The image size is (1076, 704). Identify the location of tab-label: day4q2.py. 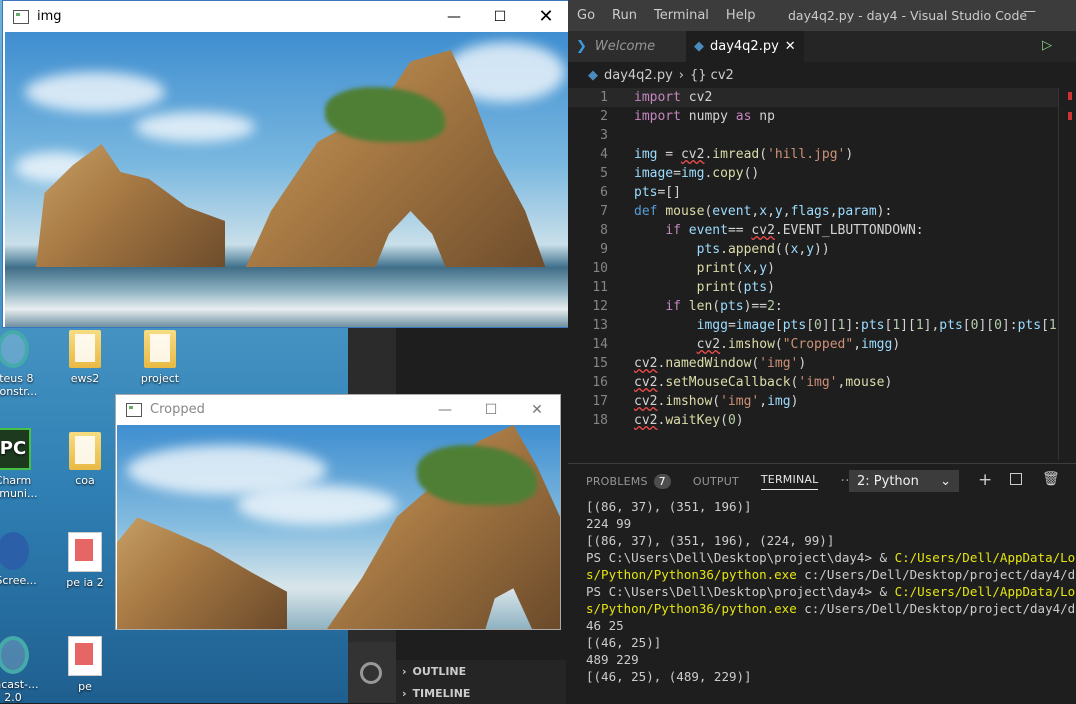
(744, 46).